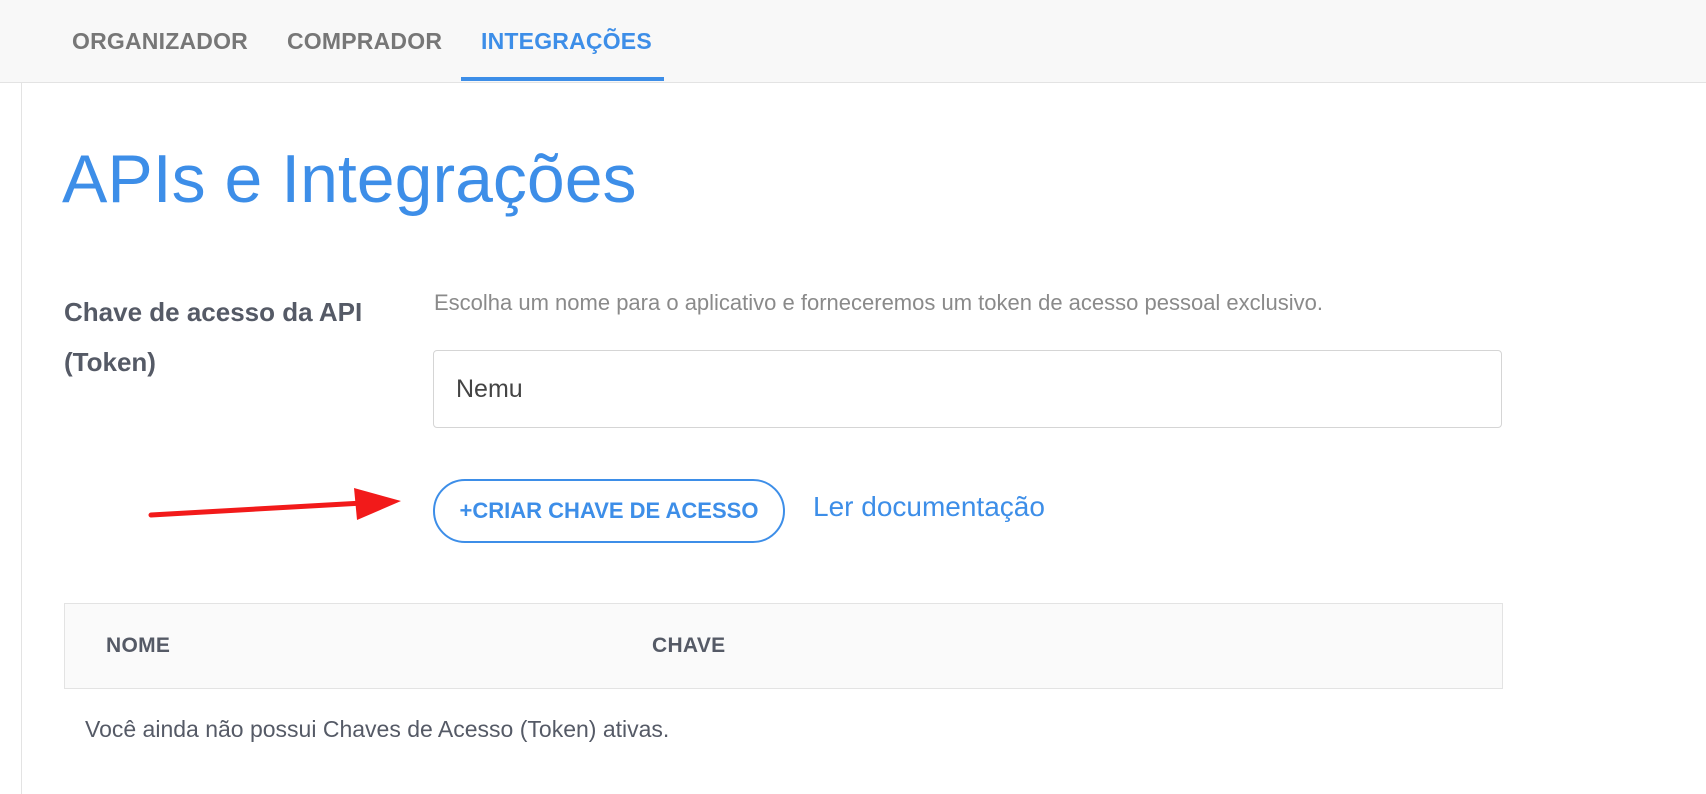 The width and height of the screenshot is (1706, 794). I want to click on create-access-key-button: +CRIAR CHAVE DE ACESSO, so click(609, 511).